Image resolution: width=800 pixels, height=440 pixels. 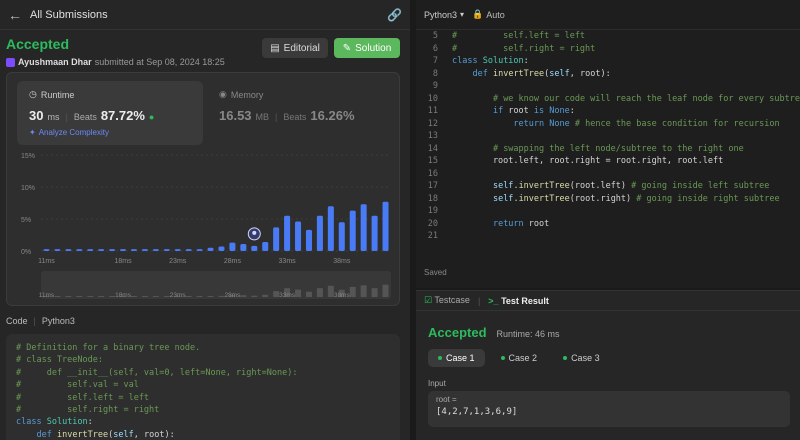 What do you see at coordinates (36, 115) in the screenshot?
I see `runtime-value: 30` at bounding box center [36, 115].